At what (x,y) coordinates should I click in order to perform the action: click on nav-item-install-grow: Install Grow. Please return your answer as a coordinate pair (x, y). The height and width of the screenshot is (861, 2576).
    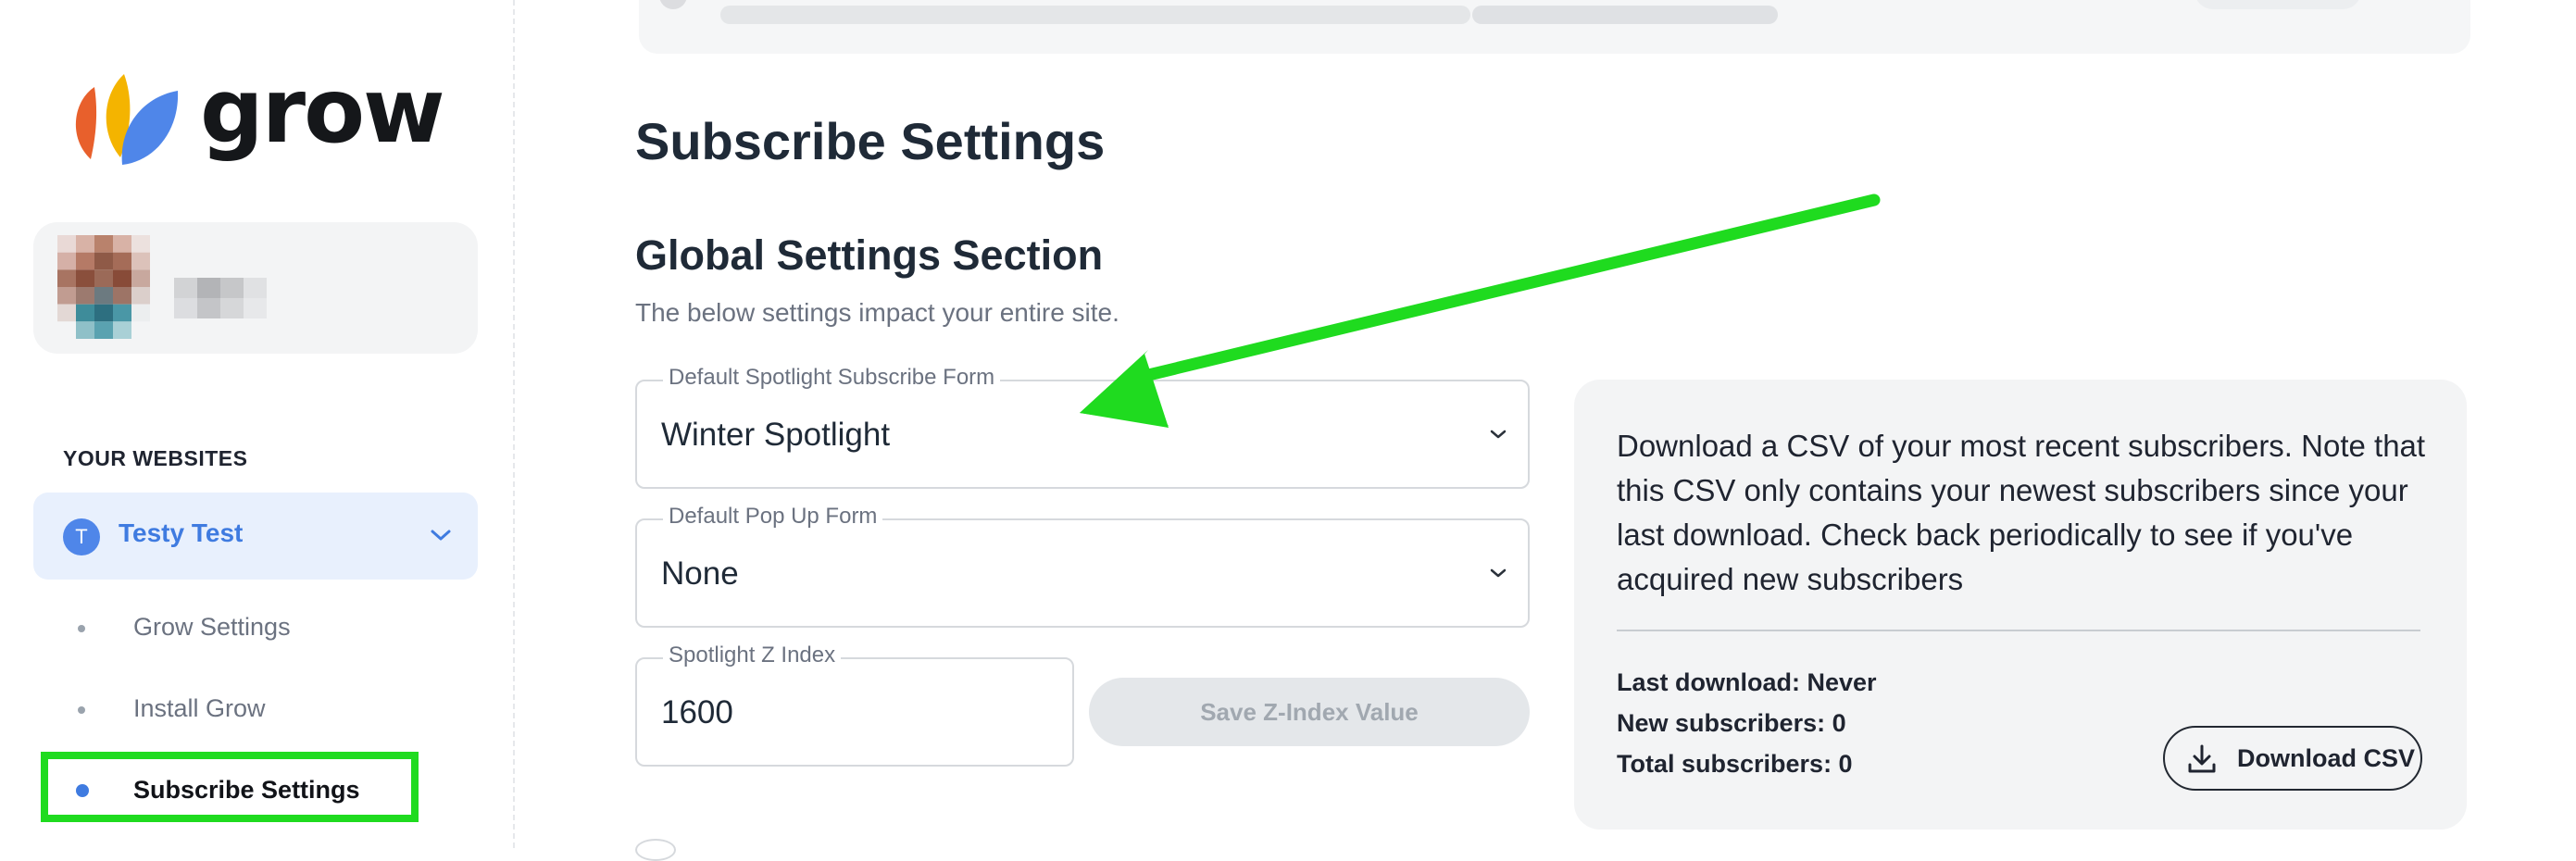
    Looking at the image, I should click on (255, 709).